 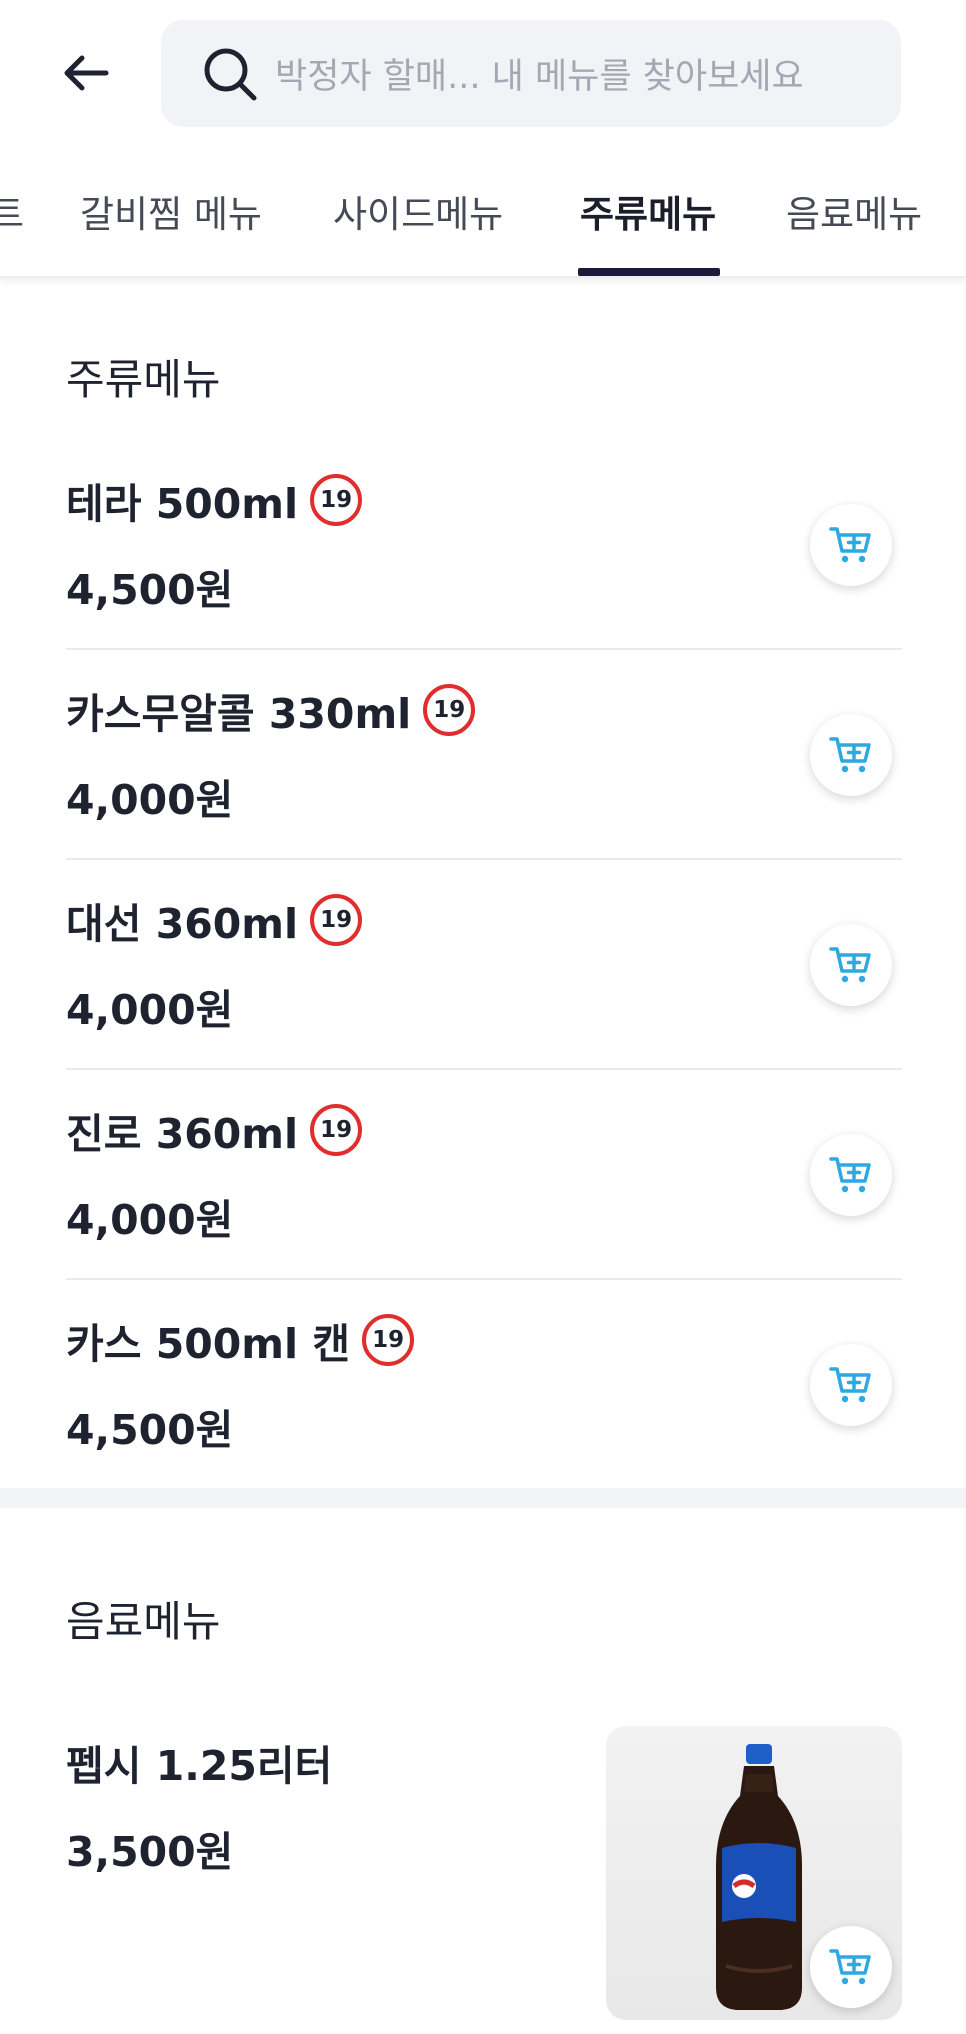 I want to click on section-title-liquor: 주류메뉴, so click(x=143, y=379).